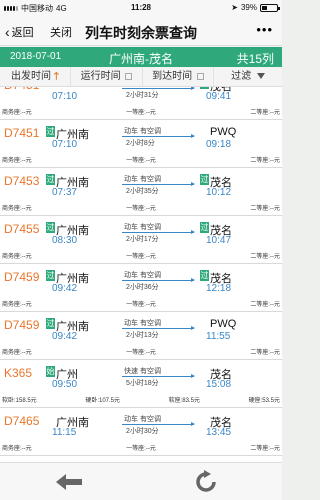 The image size is (320, 500). Describe the element at coordinates (100, 76) in the screenshot. I see `sort-duration-label: 运行时间` at that location.